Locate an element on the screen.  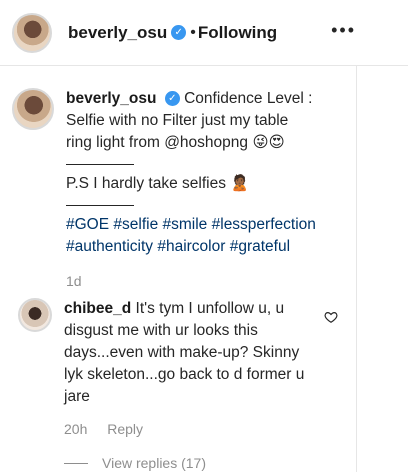
hashtag-link: #haircolor is located at coordinates (191, 246).